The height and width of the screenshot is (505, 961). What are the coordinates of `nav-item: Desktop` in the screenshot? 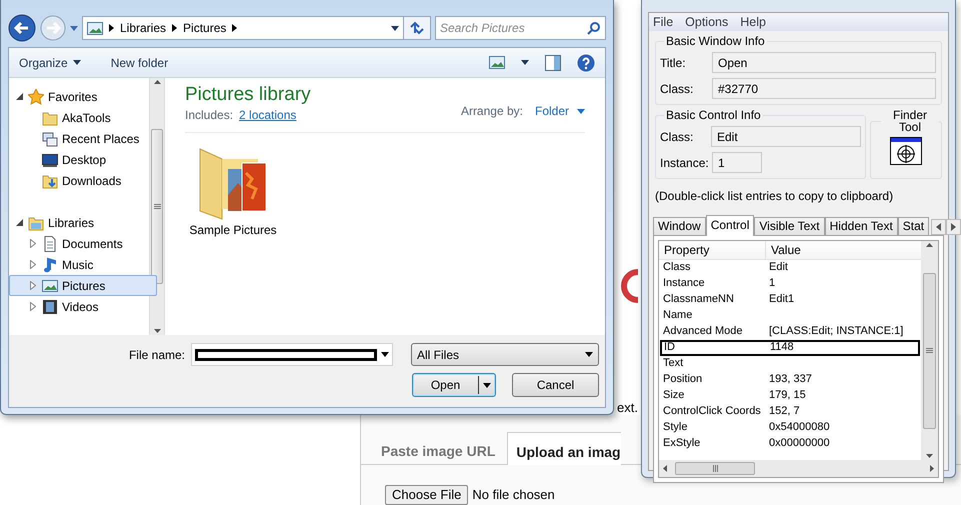 It's located at (83, 159).